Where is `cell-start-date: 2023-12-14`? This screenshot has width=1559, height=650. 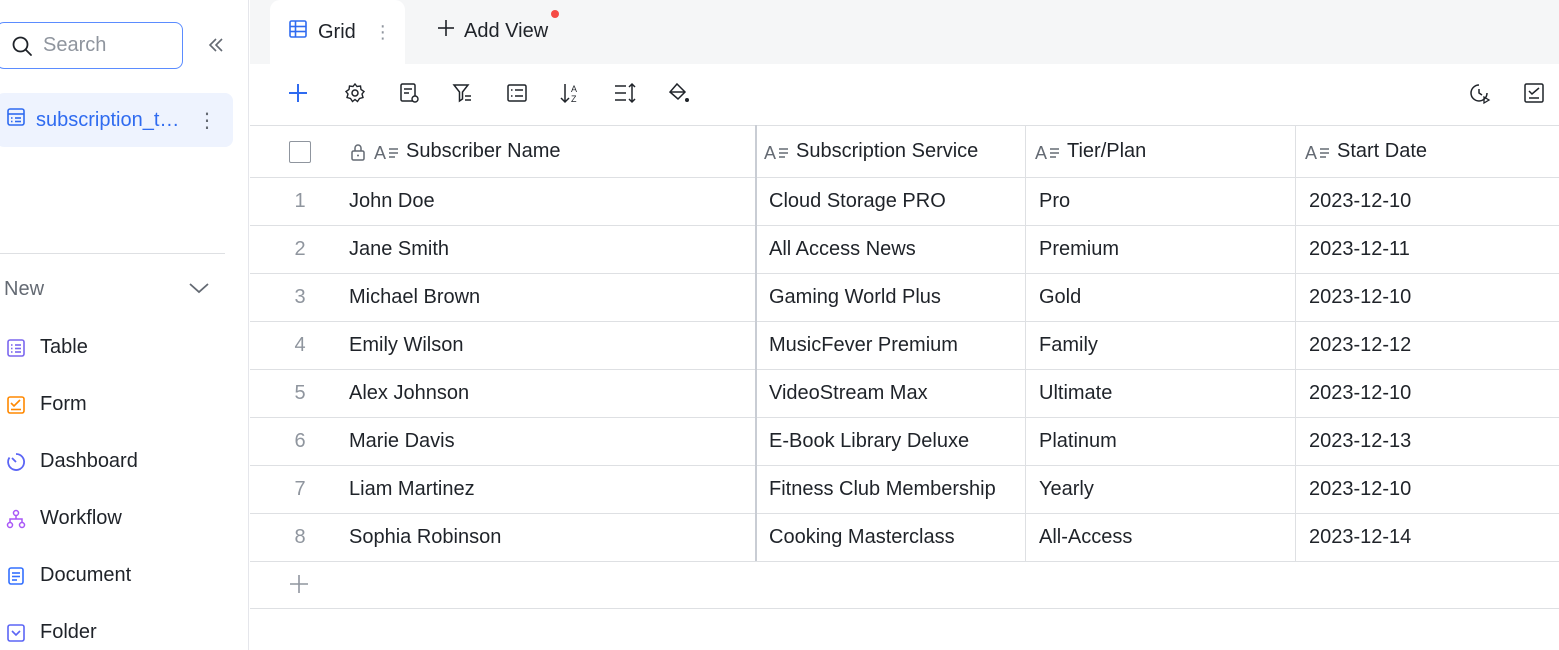
cell-start-date: 2023-12-14 is located at coordinates (1360, 537).